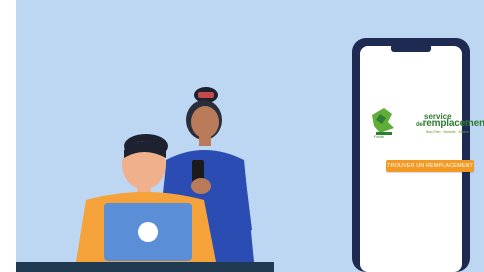 The height and width of the screenshot is (272, 484). I want to click on desk, so click(145, 267).